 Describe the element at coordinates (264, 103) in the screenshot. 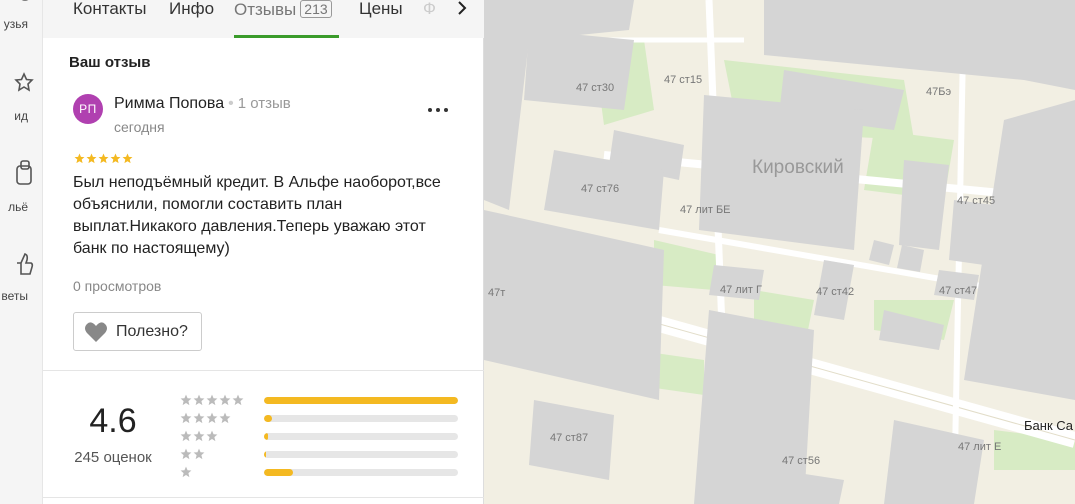

I see `author-review-count: 1 отзыв` at that location.